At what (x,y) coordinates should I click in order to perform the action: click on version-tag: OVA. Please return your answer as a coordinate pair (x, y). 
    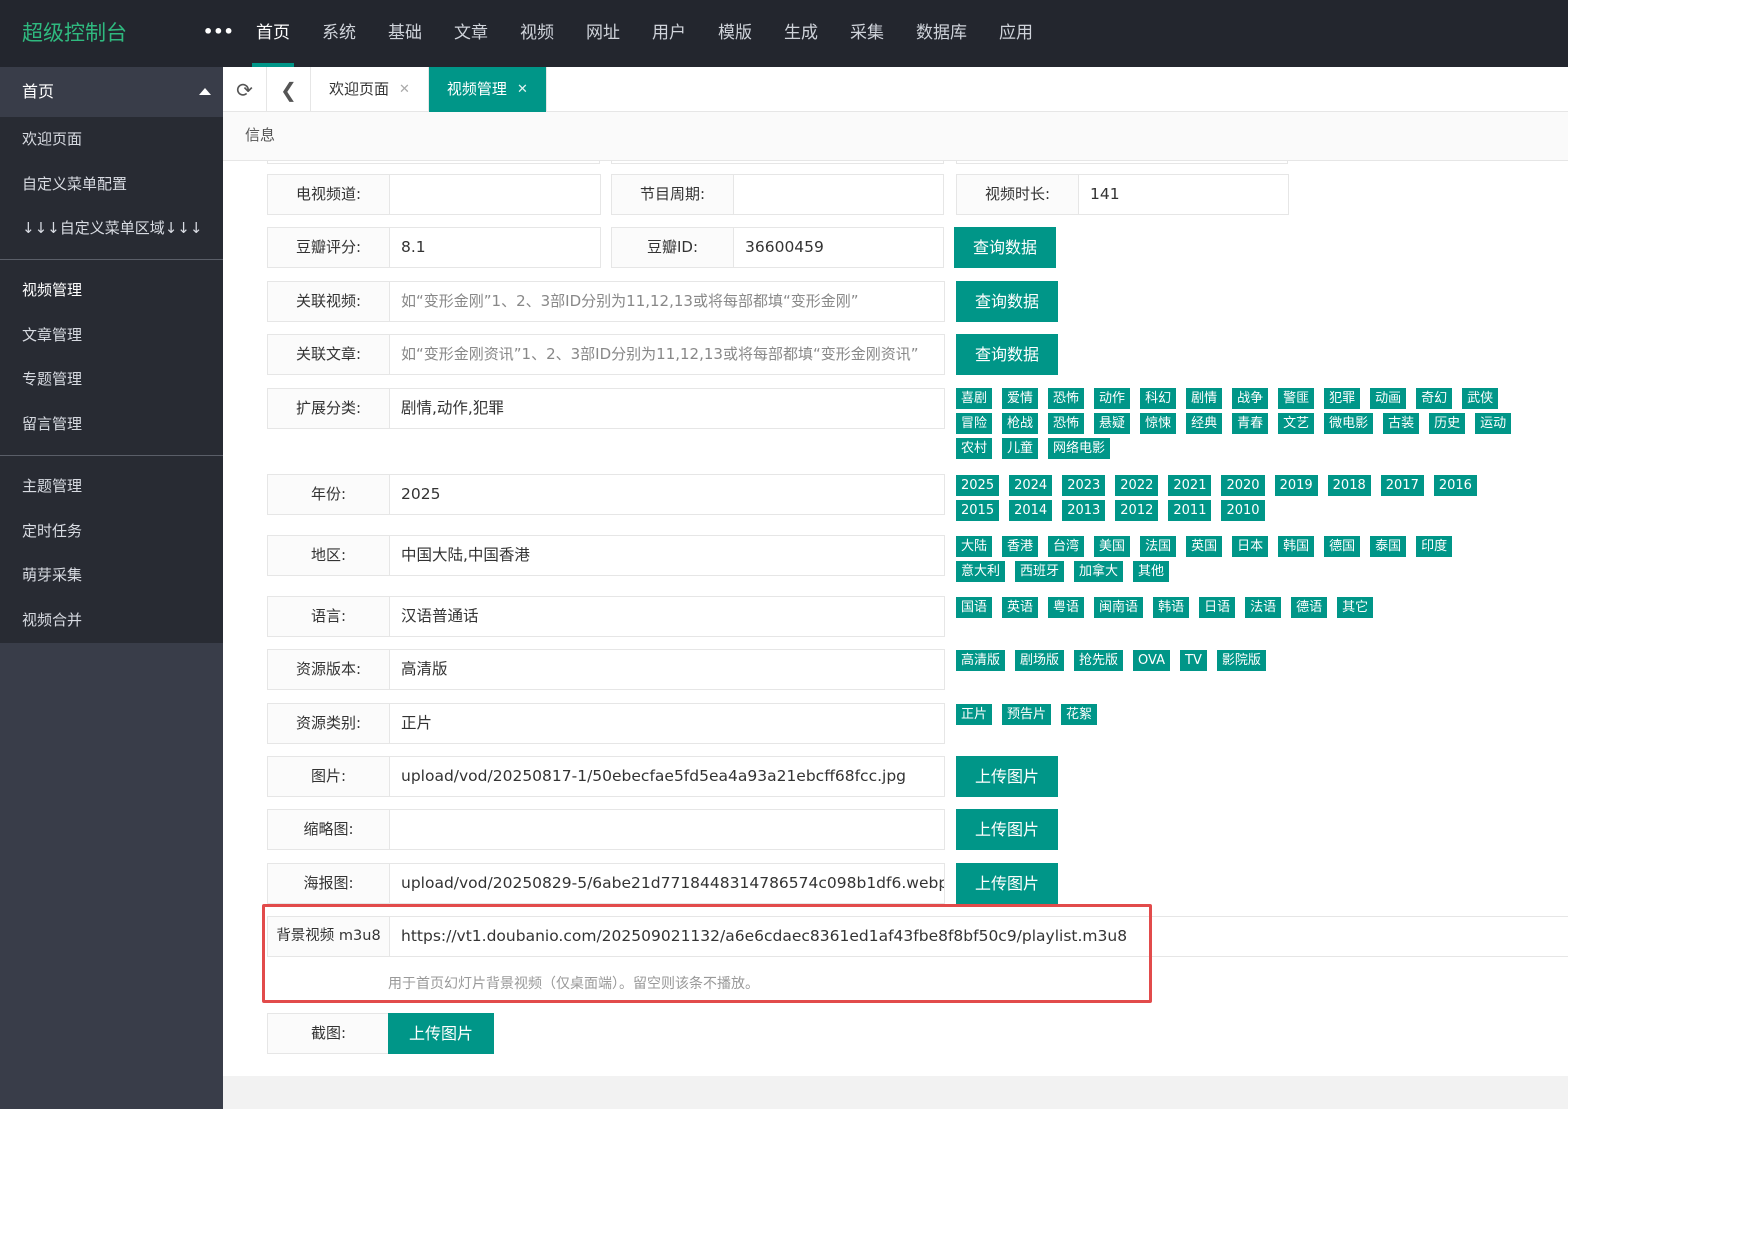
    Looking at the image, I should click on (1152, 660).